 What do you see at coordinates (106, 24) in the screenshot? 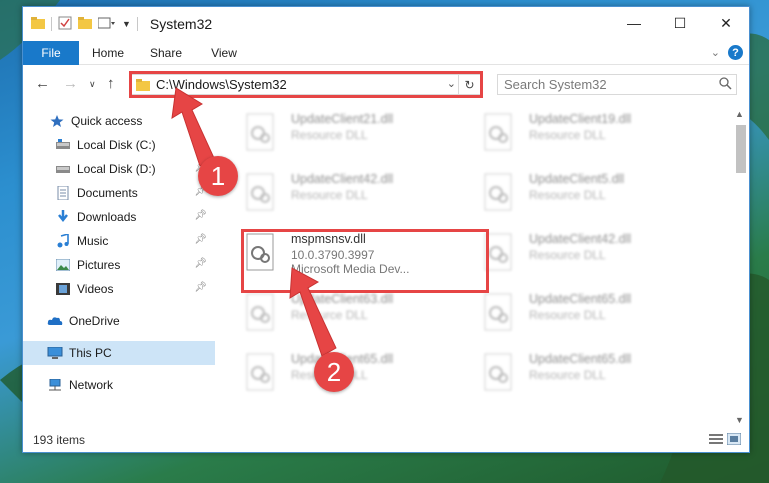
I see `customize-toolbar-icon` at bounding box center [106, 24].